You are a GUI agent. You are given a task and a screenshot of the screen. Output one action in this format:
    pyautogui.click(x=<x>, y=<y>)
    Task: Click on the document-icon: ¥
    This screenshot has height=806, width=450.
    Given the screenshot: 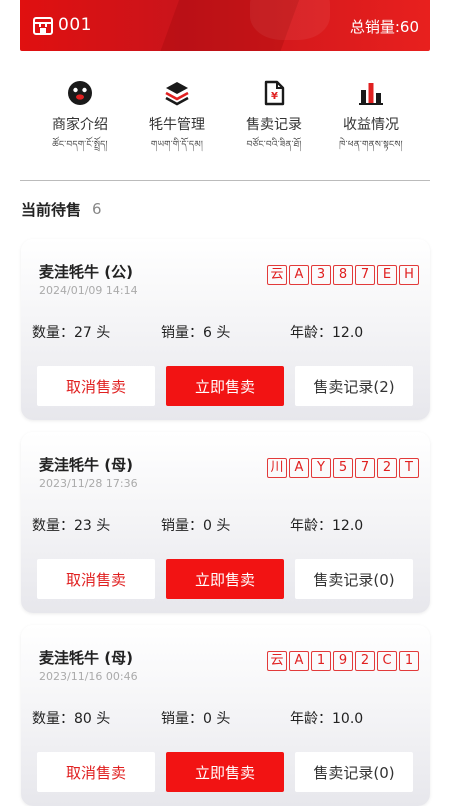 What is the action you would take?
    pyautogui.click(x=274, y=93)
    